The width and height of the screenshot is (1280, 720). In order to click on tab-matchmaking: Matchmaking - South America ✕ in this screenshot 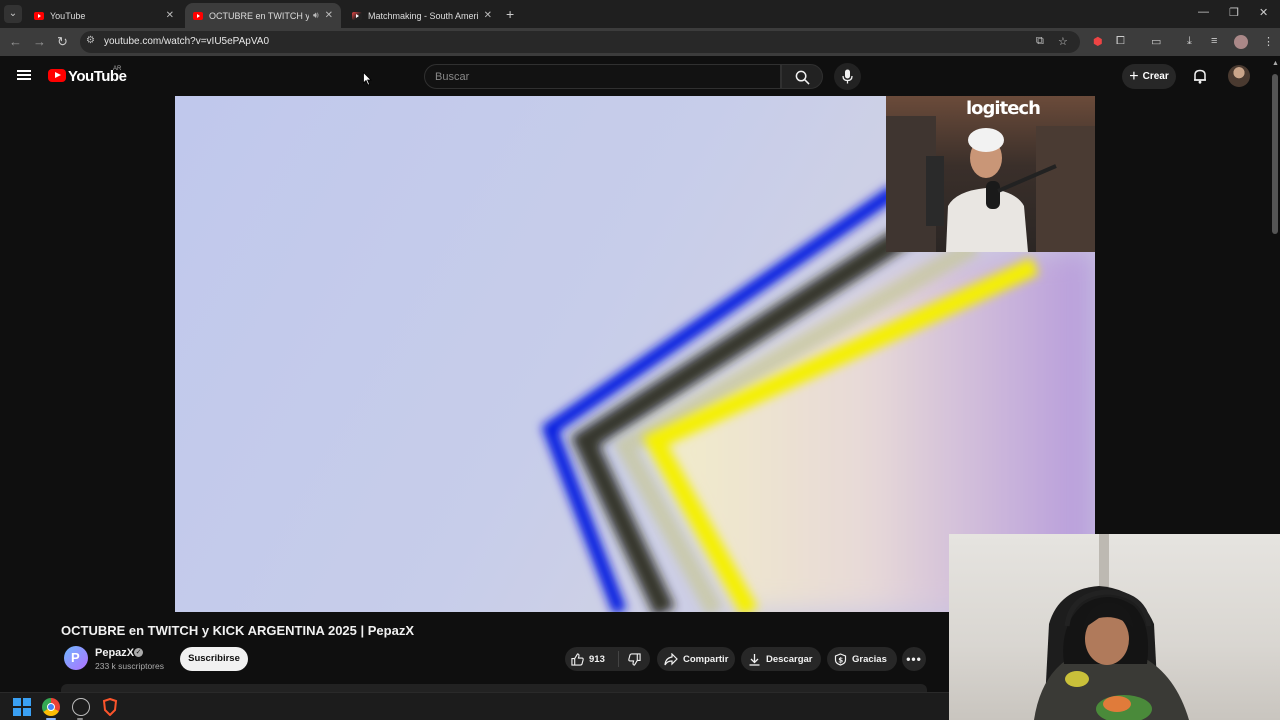, I will do `click(422, 15)`.